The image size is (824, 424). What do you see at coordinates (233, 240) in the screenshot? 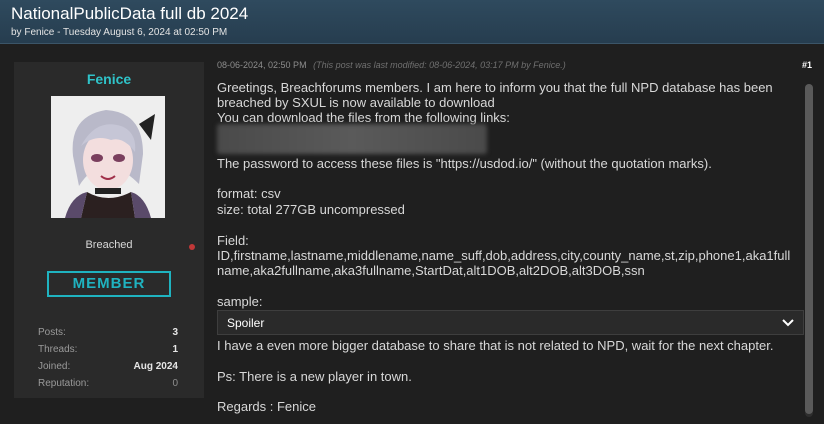
I see `post-line: Field:` at bounding box center [233, 240].